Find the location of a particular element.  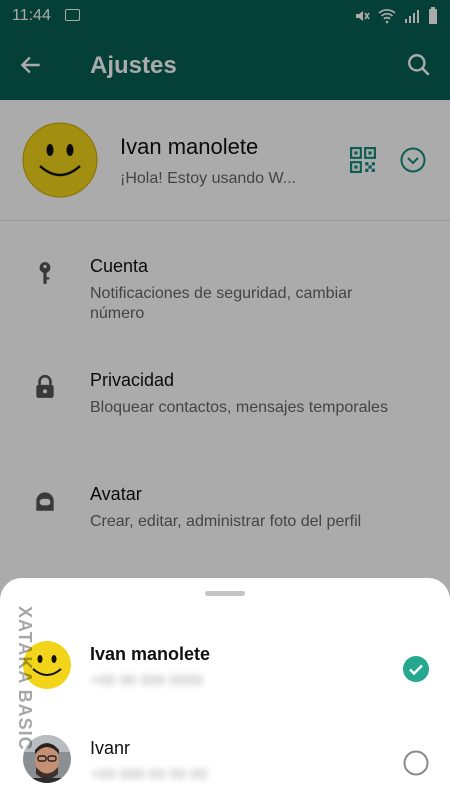

radio-unselected-icon is located at coordinates (416, 763).